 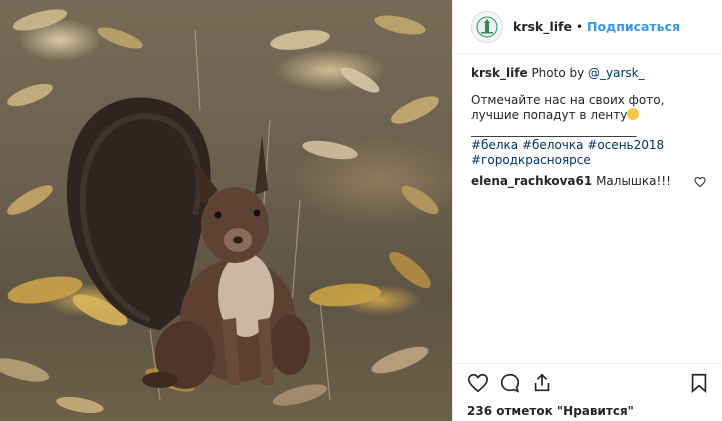 I want to click on caption-header: krsk_life Photo by @_yarsk_, so click(x=588, y=73).